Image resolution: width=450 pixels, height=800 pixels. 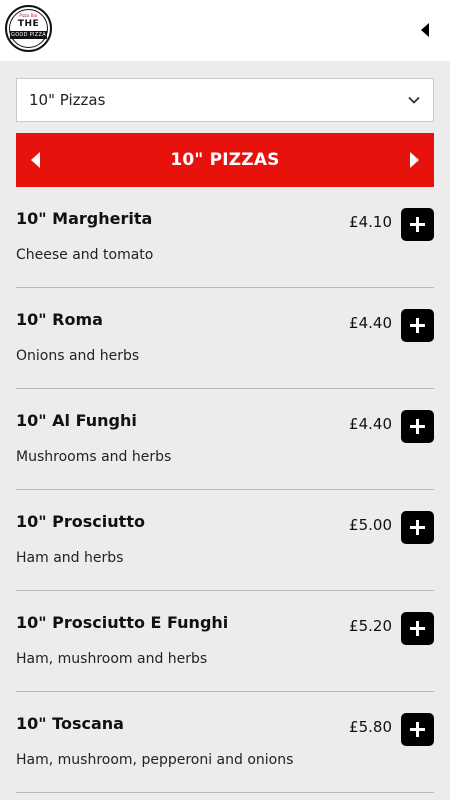 What do you see at coordinates (76, 420) in the screenshot?
I see `menu-item-name: 10" Al Funghi` at bounding box center [76, 420].